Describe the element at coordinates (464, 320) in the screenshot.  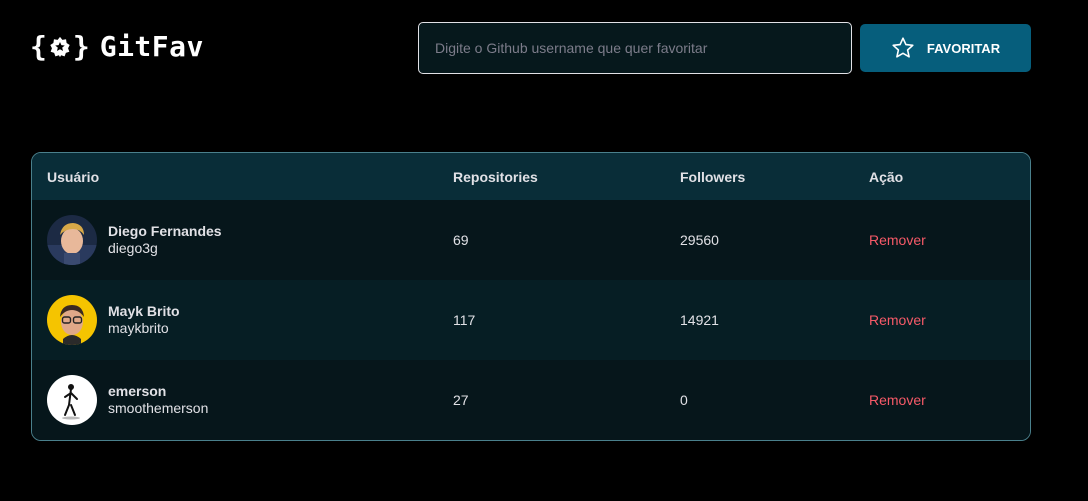
I see `repositories-count: 117` at that location.